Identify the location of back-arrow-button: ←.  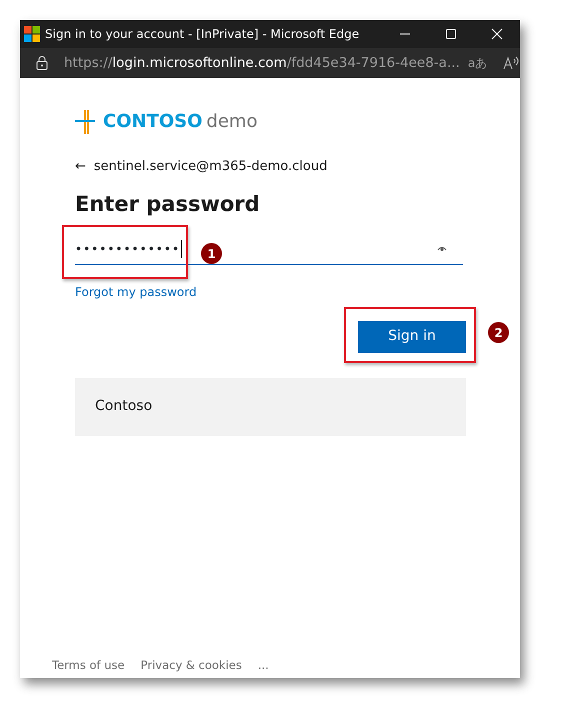
(80, 166).